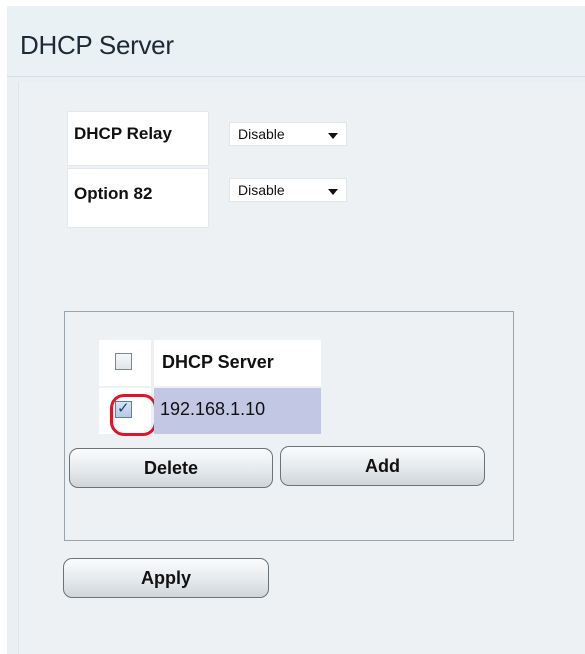  Describe the element at coordinates (288, 190) in the screenshot. I see `option-82-select: Disable` at that location.